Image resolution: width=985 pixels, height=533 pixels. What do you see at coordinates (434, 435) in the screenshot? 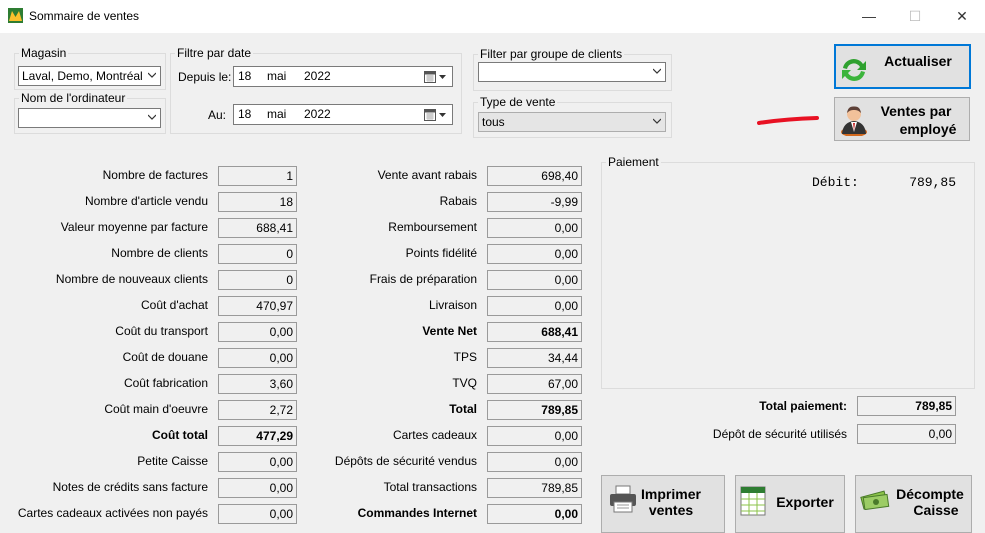
I see `middle-stat-label: Cartes cadeaux` at bounding box center [434, 435].